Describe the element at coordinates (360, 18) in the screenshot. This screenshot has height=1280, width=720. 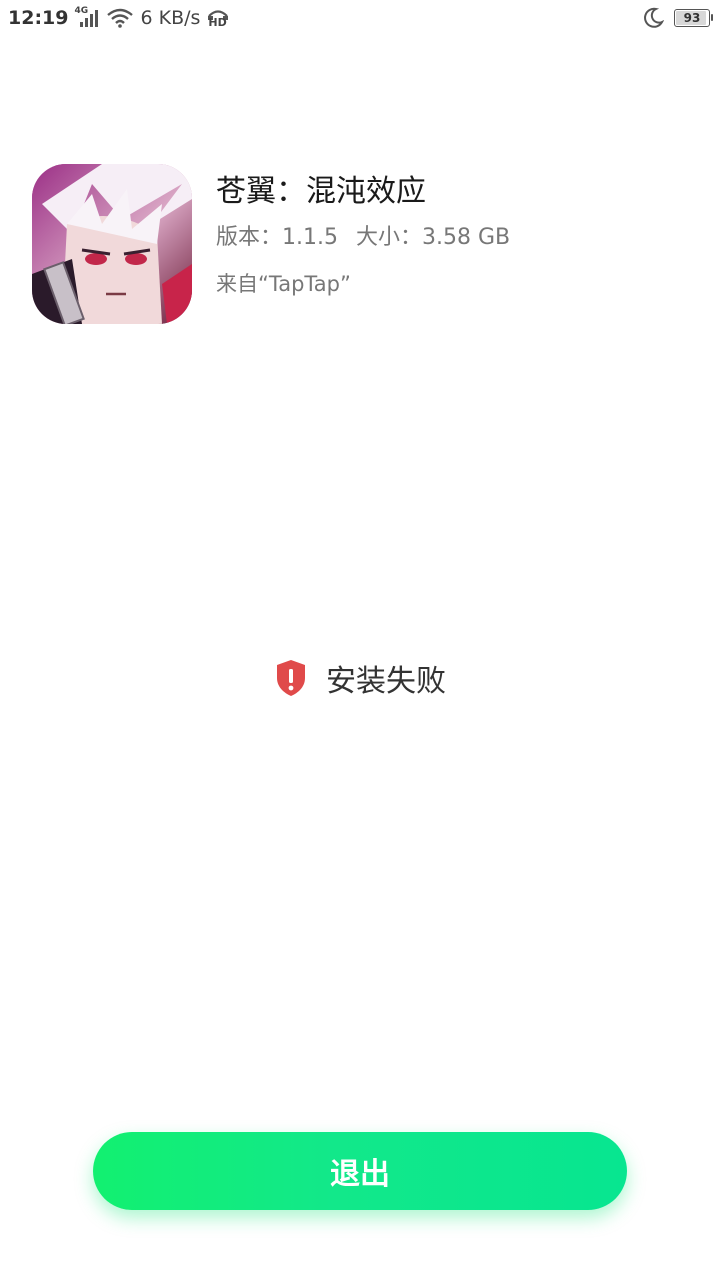
I see `status-bar: 12:19 4G 6 KB/s HD 93` at that location.